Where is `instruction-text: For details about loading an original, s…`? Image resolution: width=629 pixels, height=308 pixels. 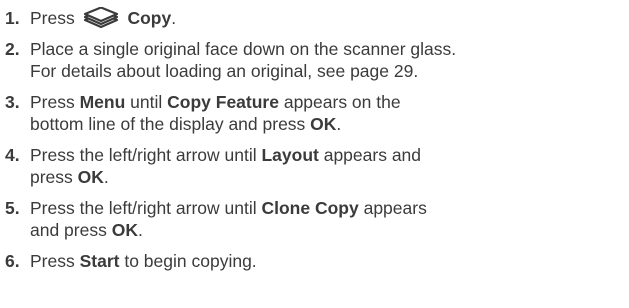
instruction-text: For details about loading an original, s… is located at coordinates (224, 71).